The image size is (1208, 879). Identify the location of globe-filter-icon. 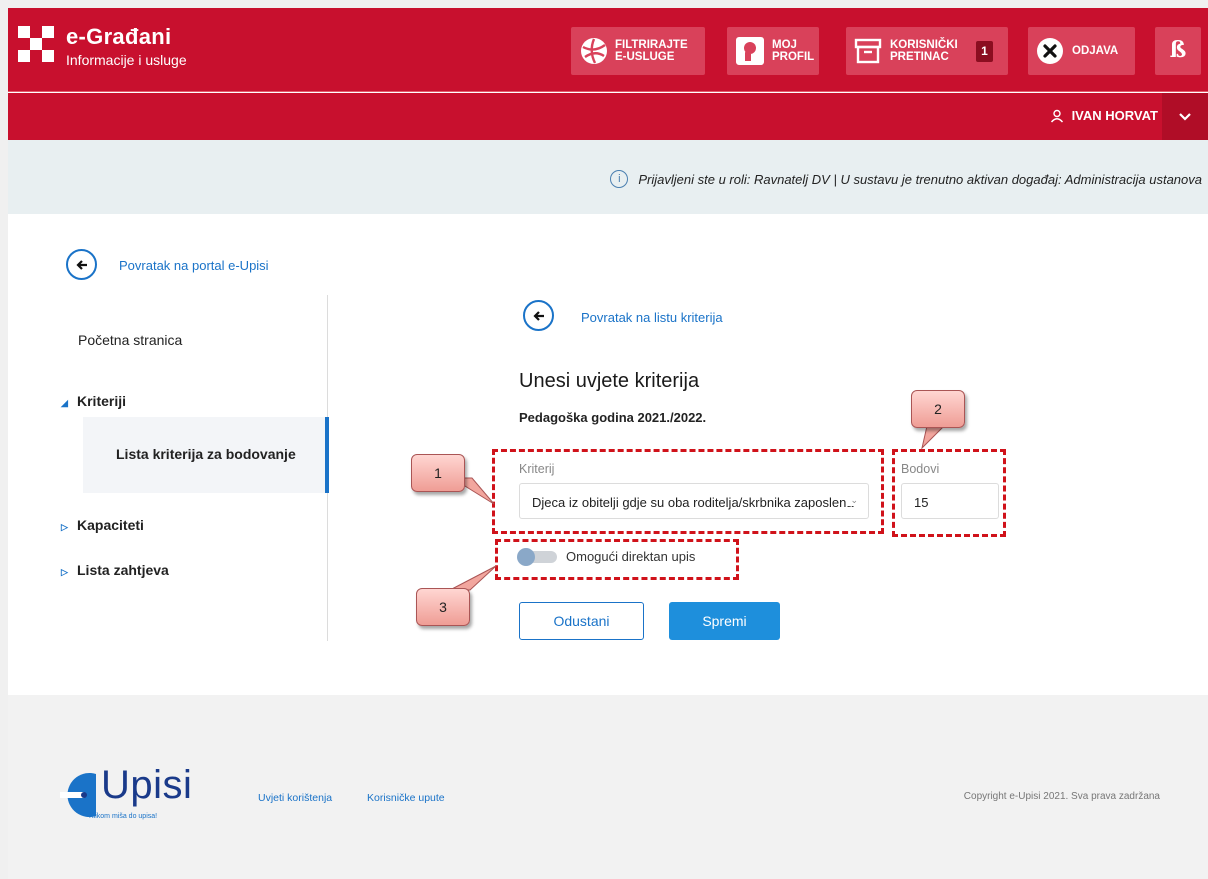
(594, 51).